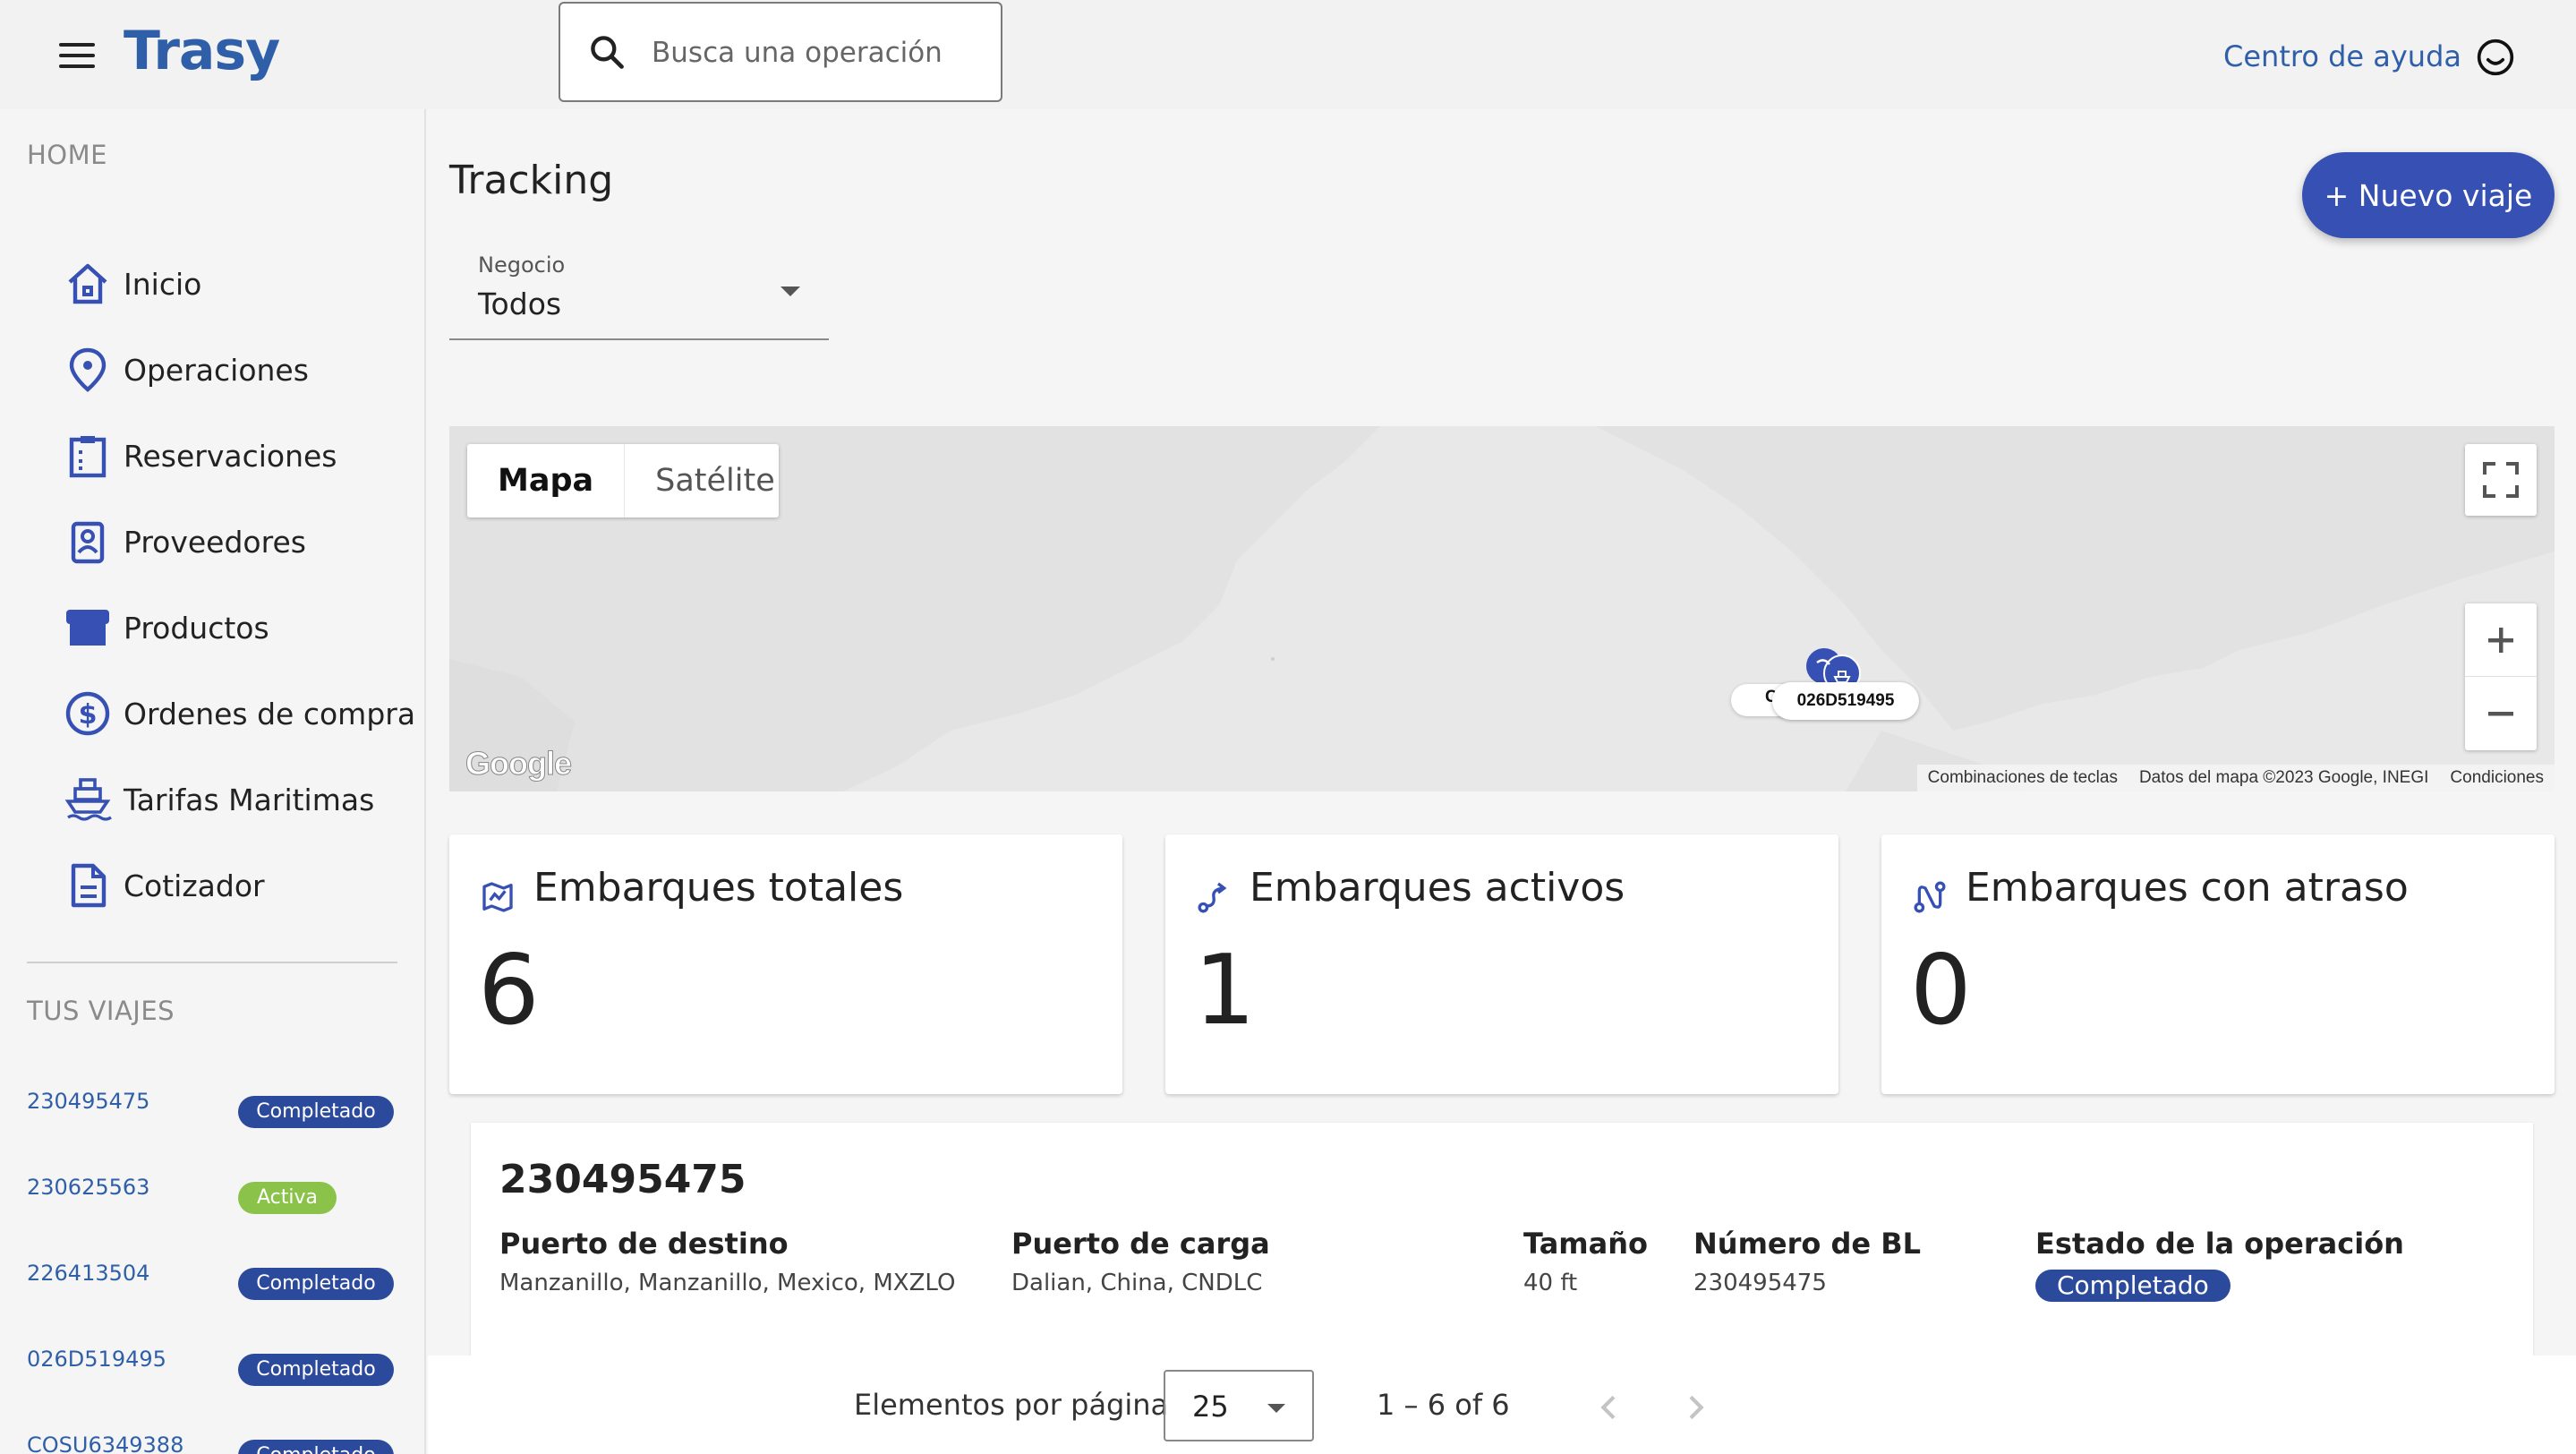  Describe the element at coordinates (1585, 1244) in the screenshot. I see `column-label: Tamaño` at that location.